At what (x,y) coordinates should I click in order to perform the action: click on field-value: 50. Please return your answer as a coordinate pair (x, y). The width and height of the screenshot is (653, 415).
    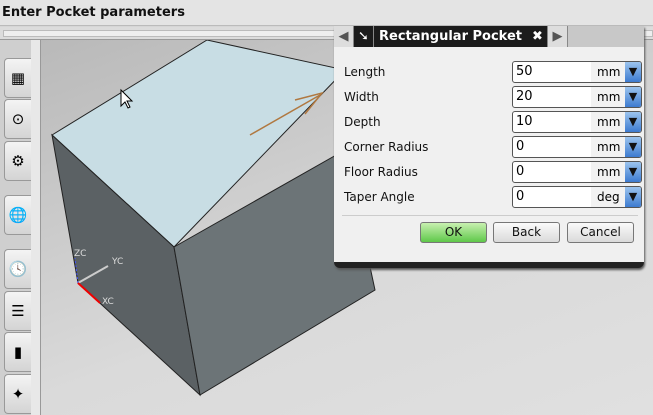
    Looking at the image, I should click on (524, 71).